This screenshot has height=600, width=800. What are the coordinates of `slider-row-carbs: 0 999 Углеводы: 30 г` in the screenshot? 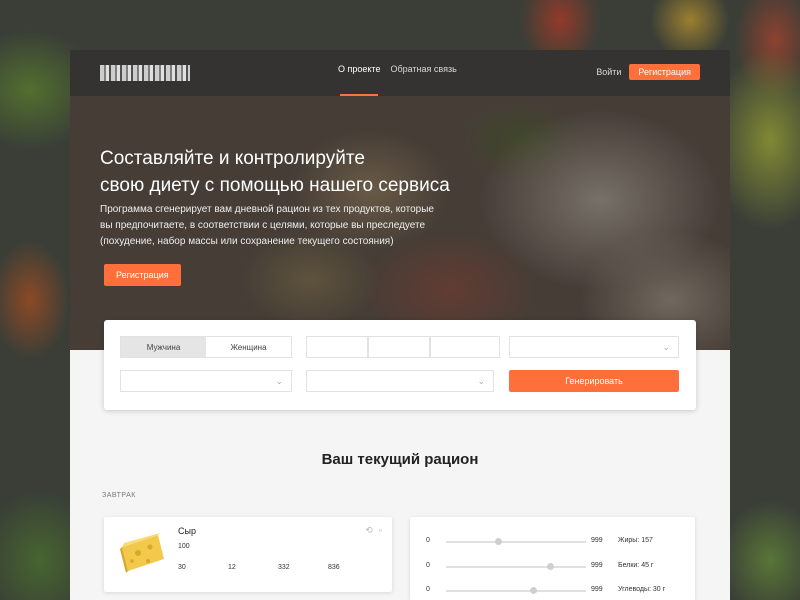 It's located at (556, 591).